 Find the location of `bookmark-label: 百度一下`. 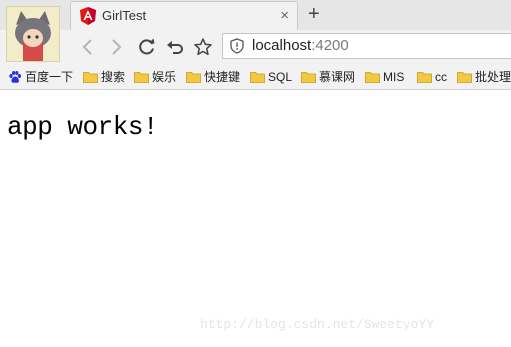

bookmark-label: 百度一下 is located at coordinates (49, 77).